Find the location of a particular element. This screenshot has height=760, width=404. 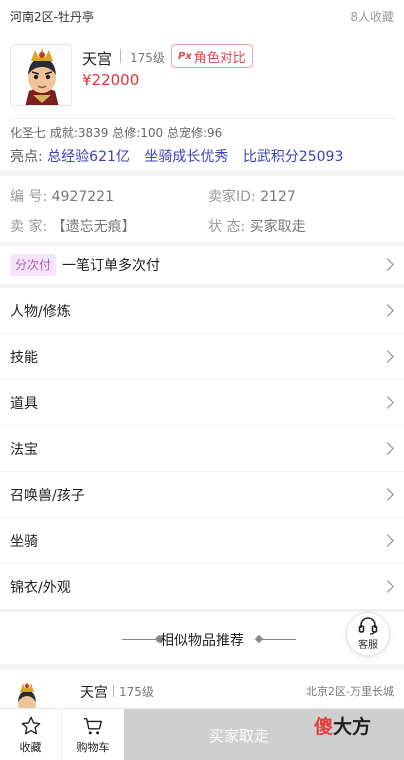

server-name: 河南2区-牡丹亭 is located at coordinates (52, 16).